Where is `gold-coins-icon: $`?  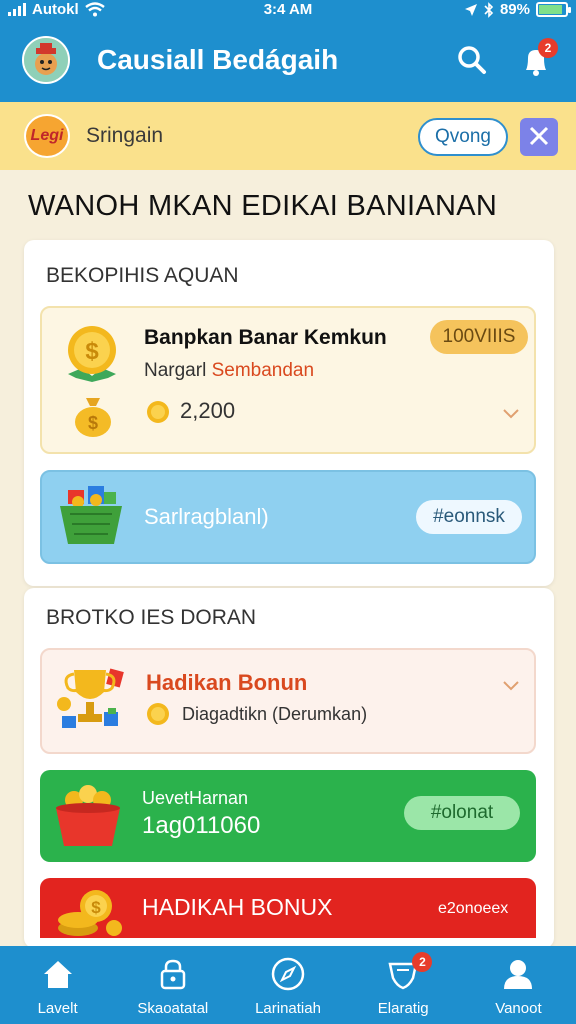
gold-coins-icon: $ is located at coordinates (90, 913).